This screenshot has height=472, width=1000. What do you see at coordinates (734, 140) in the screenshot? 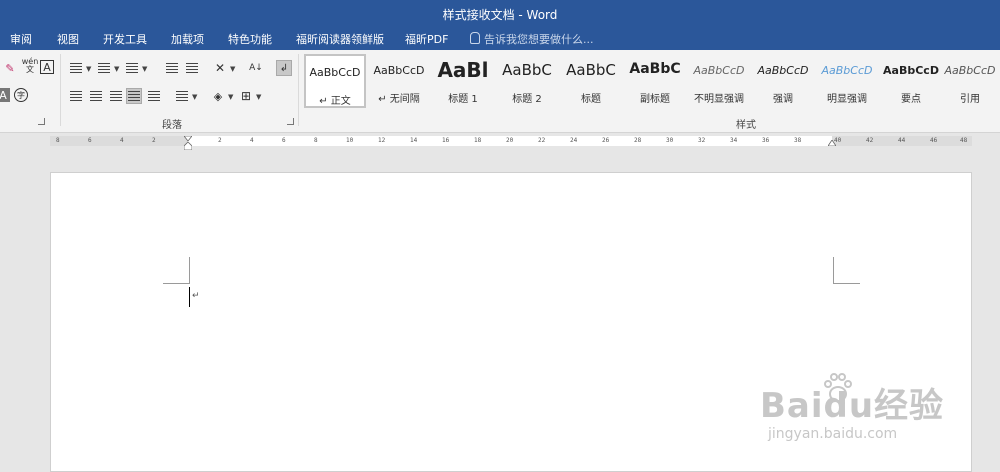
I see `ruler-tick: 34` at bounding box center [734, 140].